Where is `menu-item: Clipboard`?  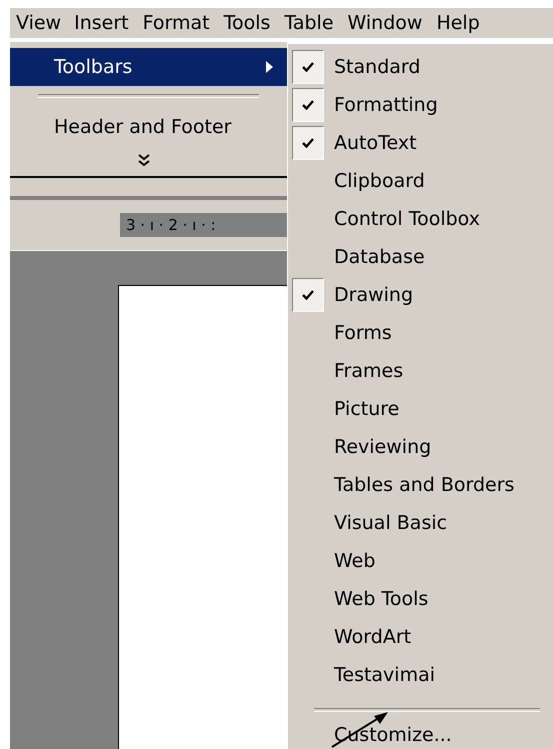 menu-item: Clipboard is located at coordinates (379, 181).